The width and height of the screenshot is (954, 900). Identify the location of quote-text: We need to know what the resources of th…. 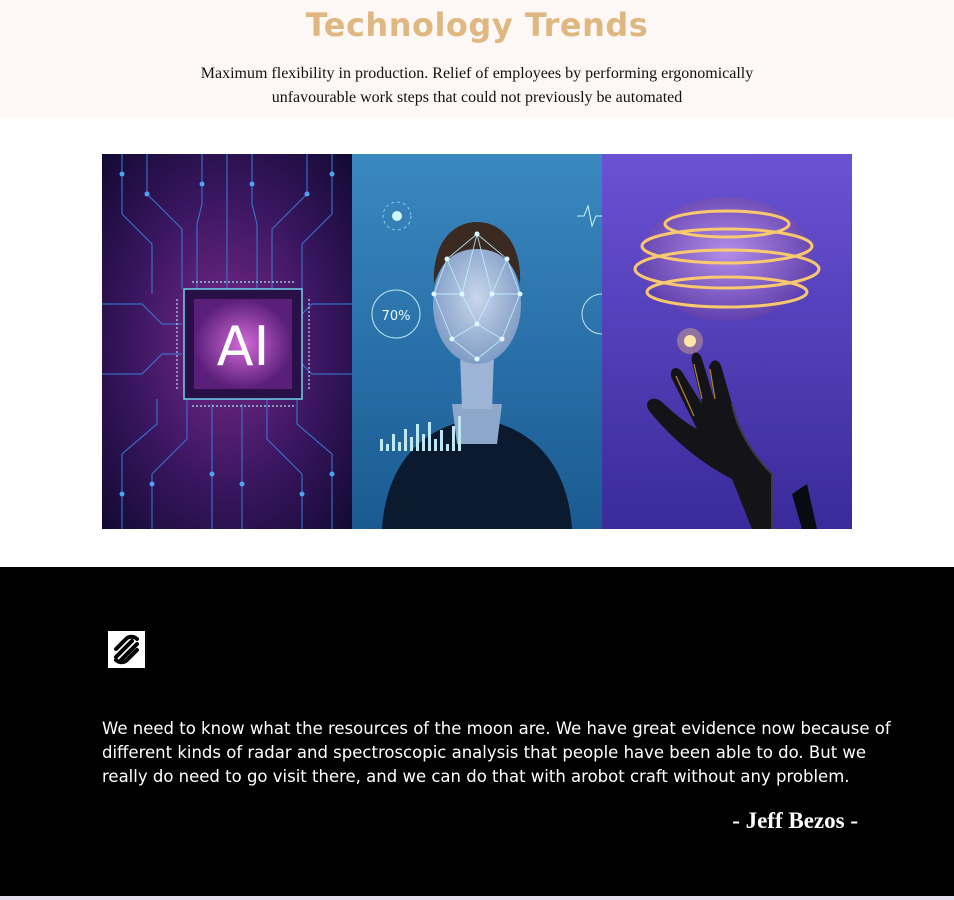
(496, 752).